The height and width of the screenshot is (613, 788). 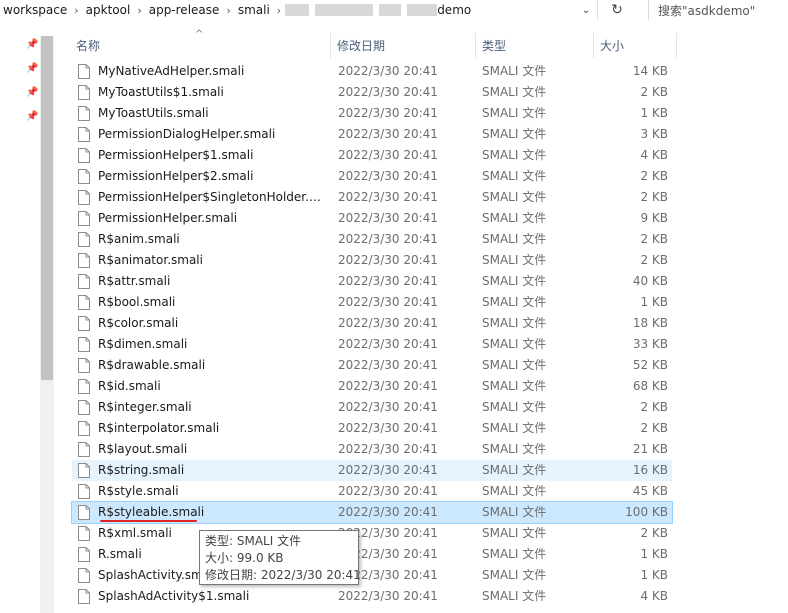 What do you see at coordinates (194, 43) in the screenshot?
I see `column-name: 名称 ^` at bounding box center [194, 43].